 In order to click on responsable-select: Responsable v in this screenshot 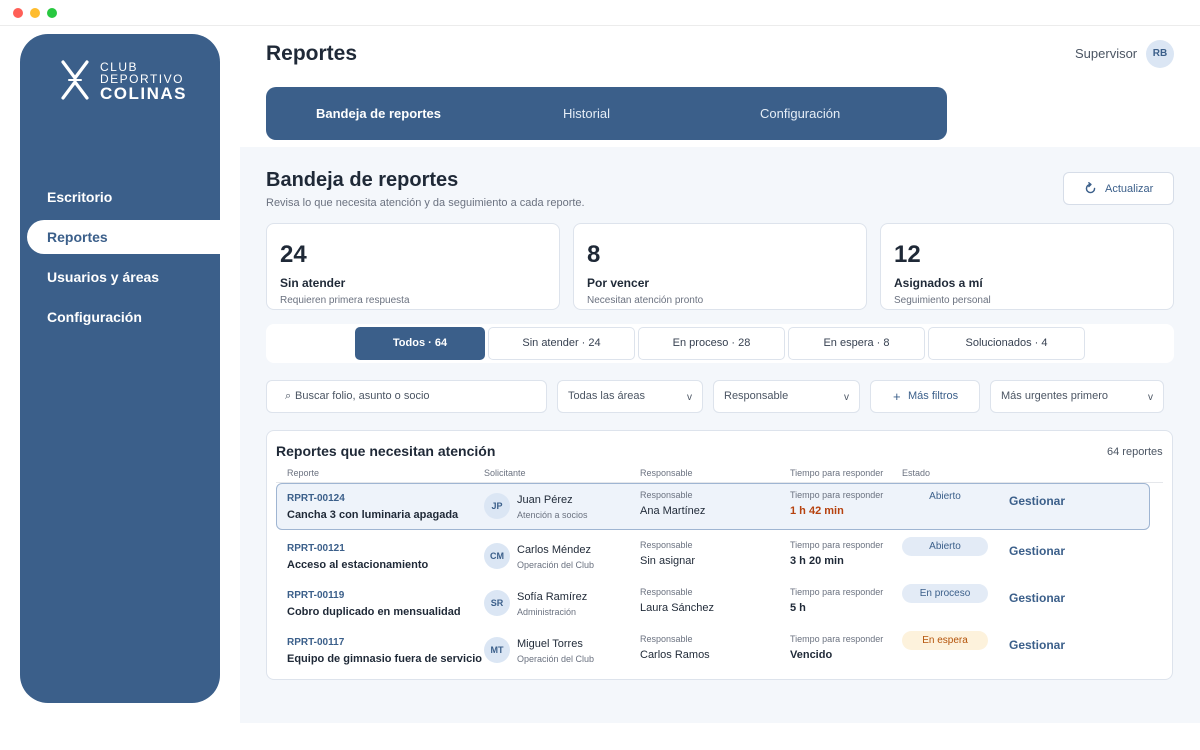, I will do `click(786, 396)`.